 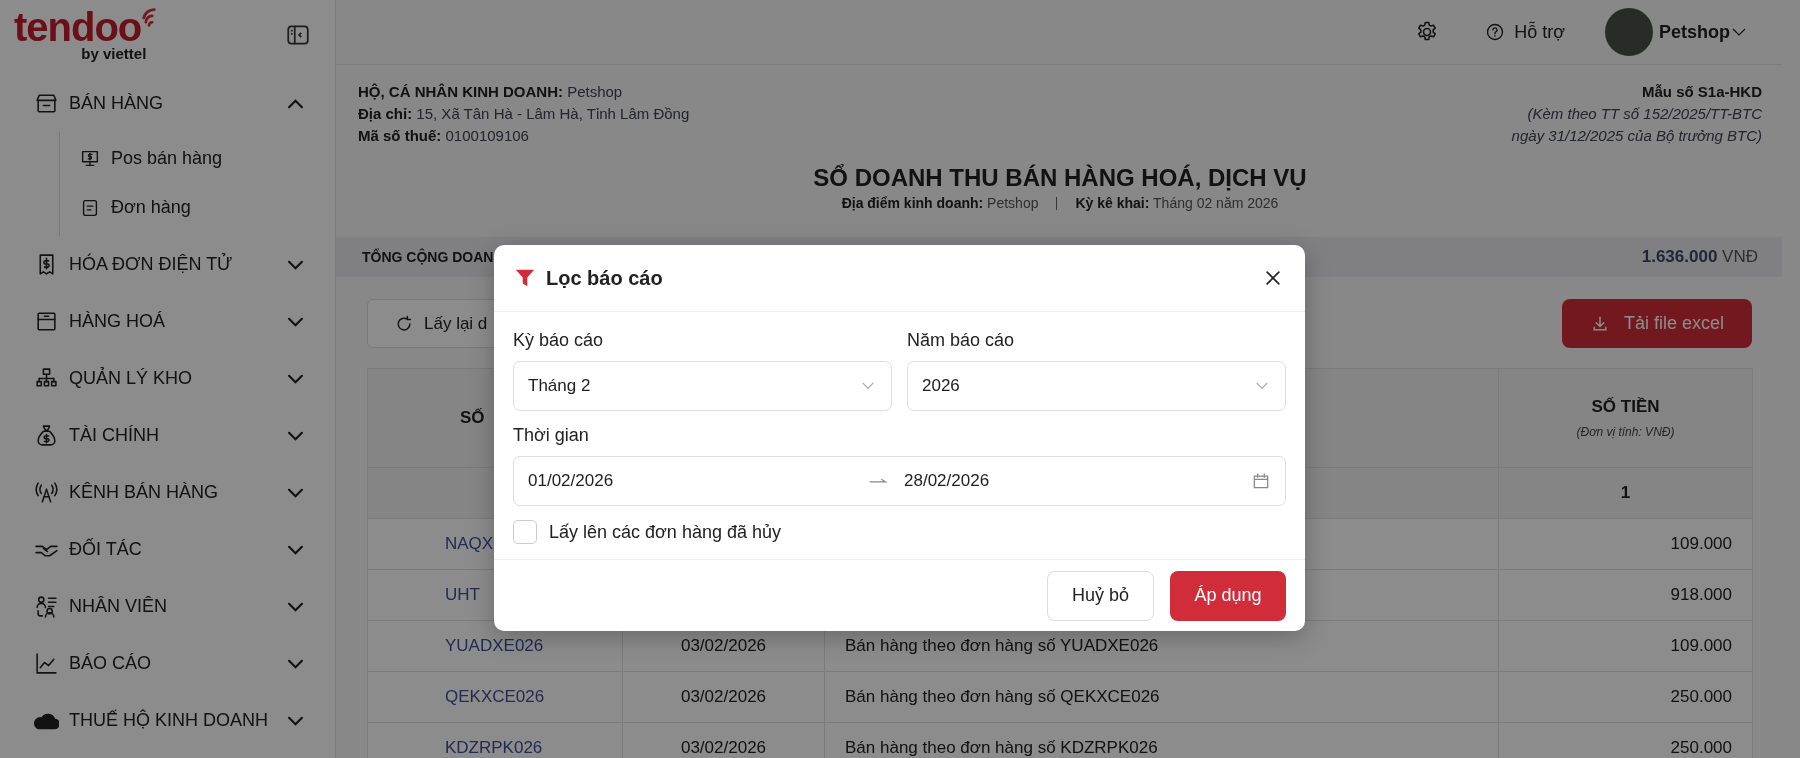 I want to click on help-link: Hỗ trợ, so click(x=1525, y=32).